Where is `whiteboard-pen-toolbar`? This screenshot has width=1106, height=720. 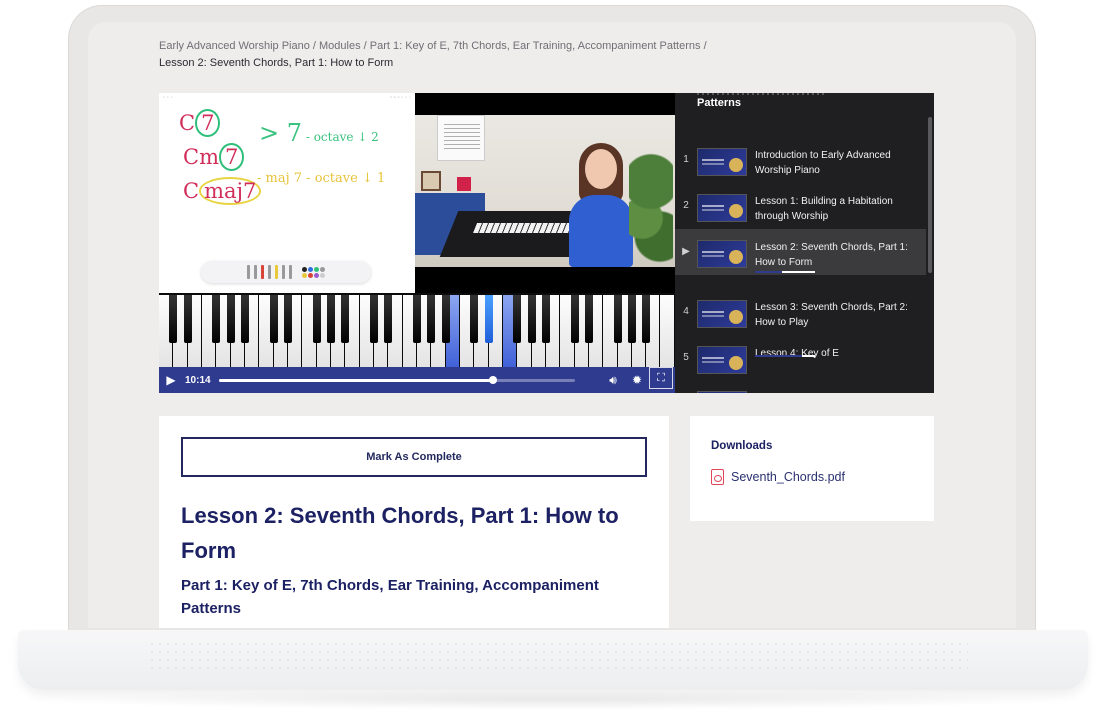
whiteboard-pen-toolbar is located at coordinates (286, 272).